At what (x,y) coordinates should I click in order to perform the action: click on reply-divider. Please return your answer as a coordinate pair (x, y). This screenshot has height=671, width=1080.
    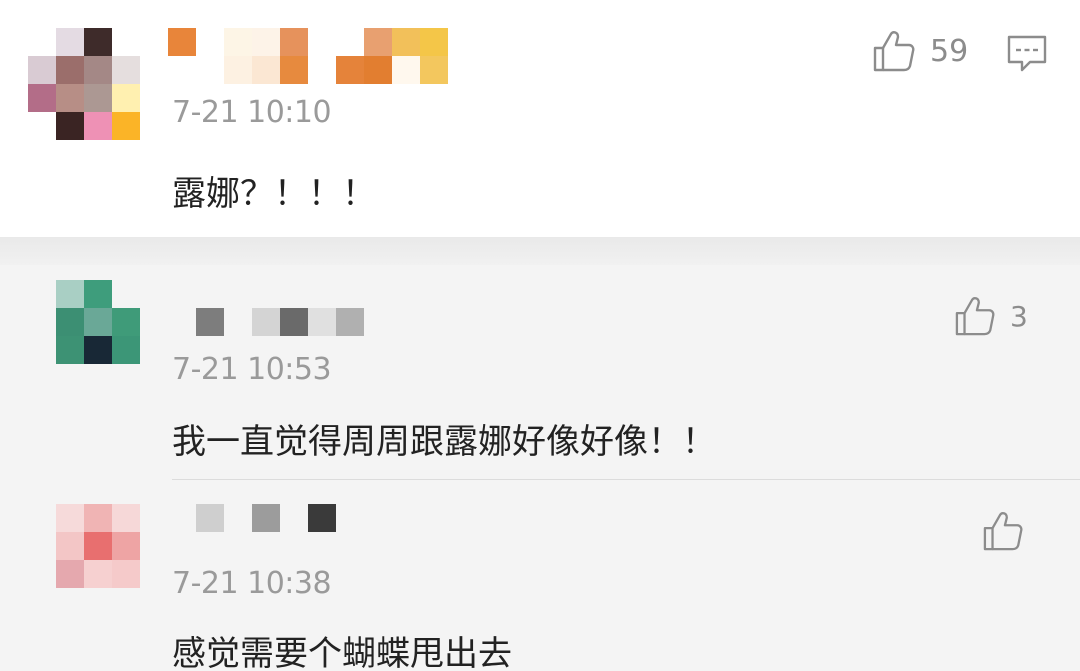
    Looking at the image, I should click on (626, 479).